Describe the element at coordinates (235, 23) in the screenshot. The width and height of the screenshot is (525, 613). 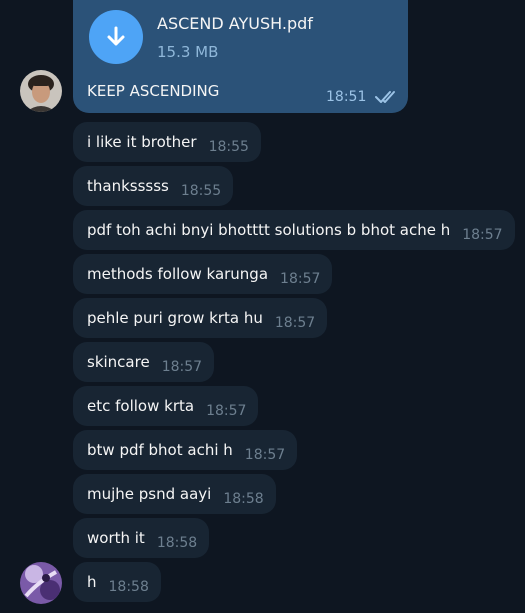
I see `file-name: ASCEND AYUSH.pdf` at that location.